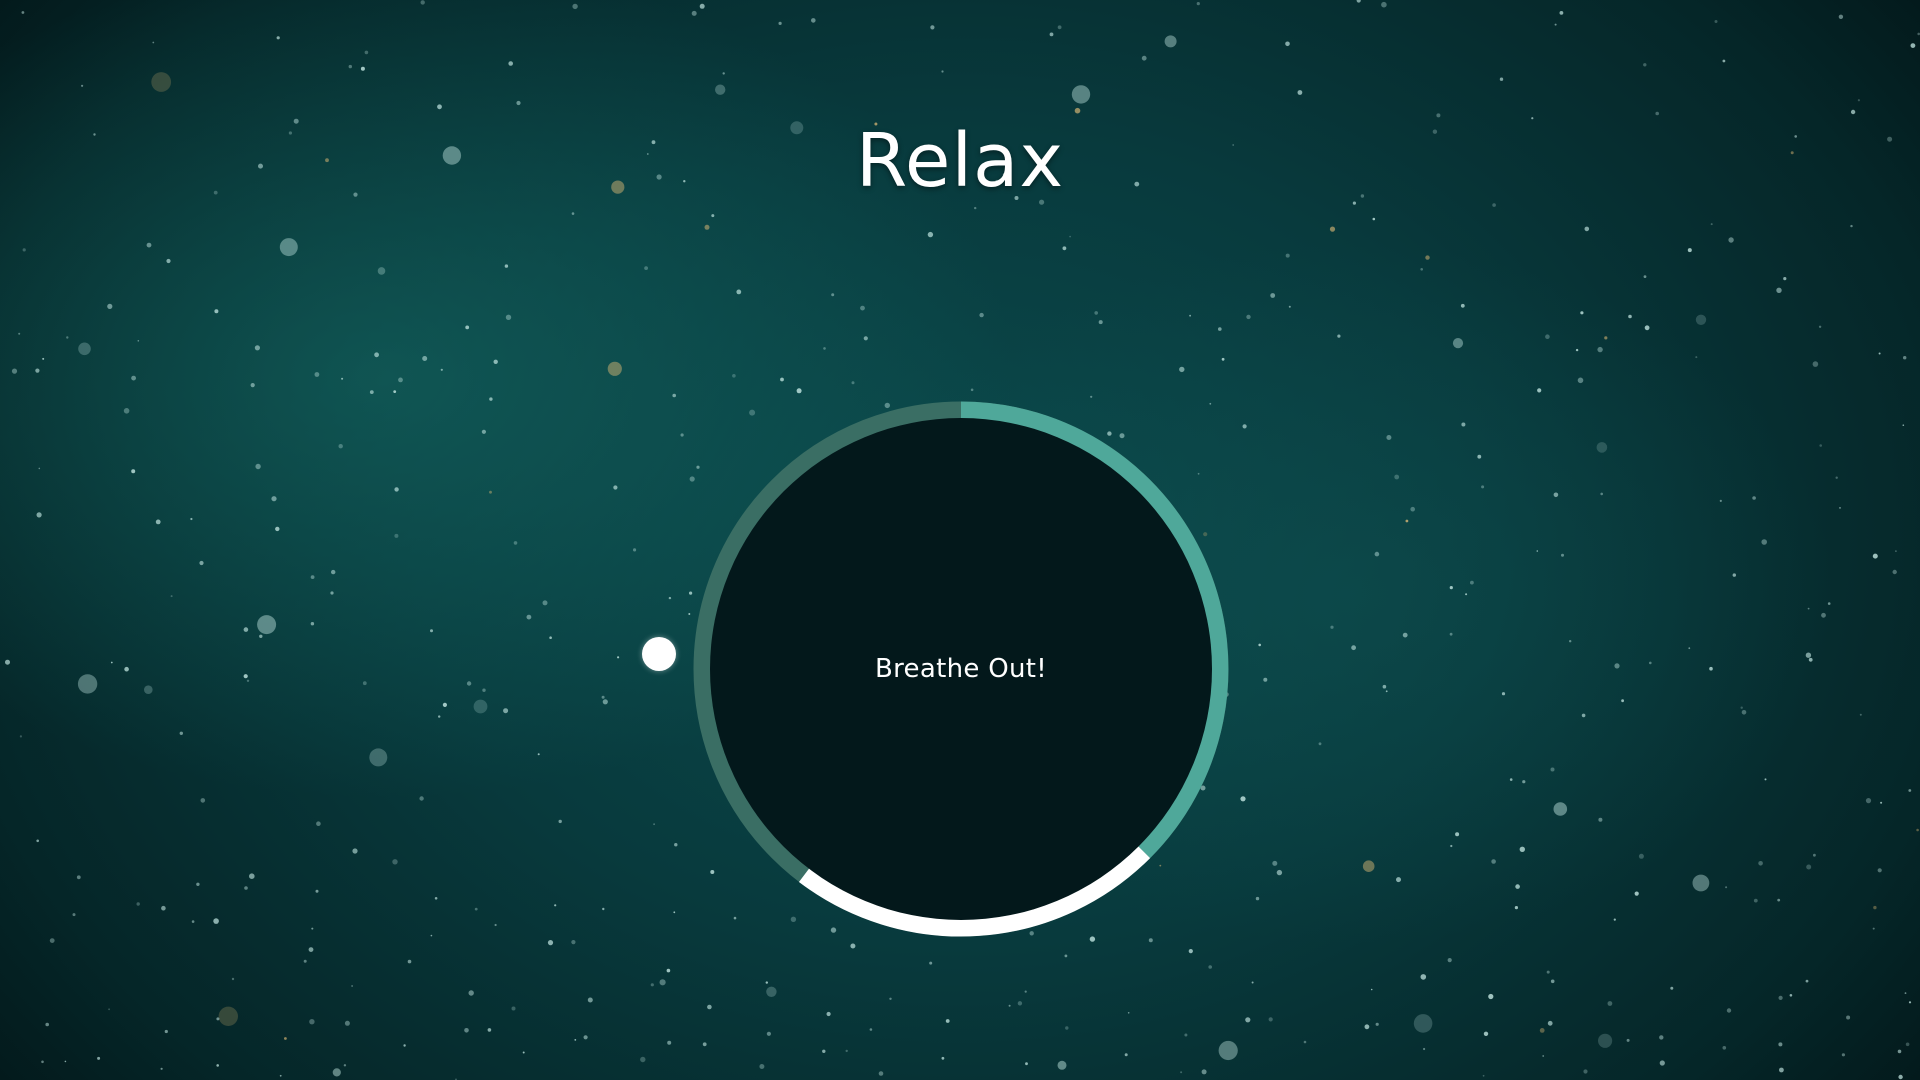 This screenshot has width=1920, height=1080. I want to click on breathing-widget: Breathe Out!, so click(961, 669).